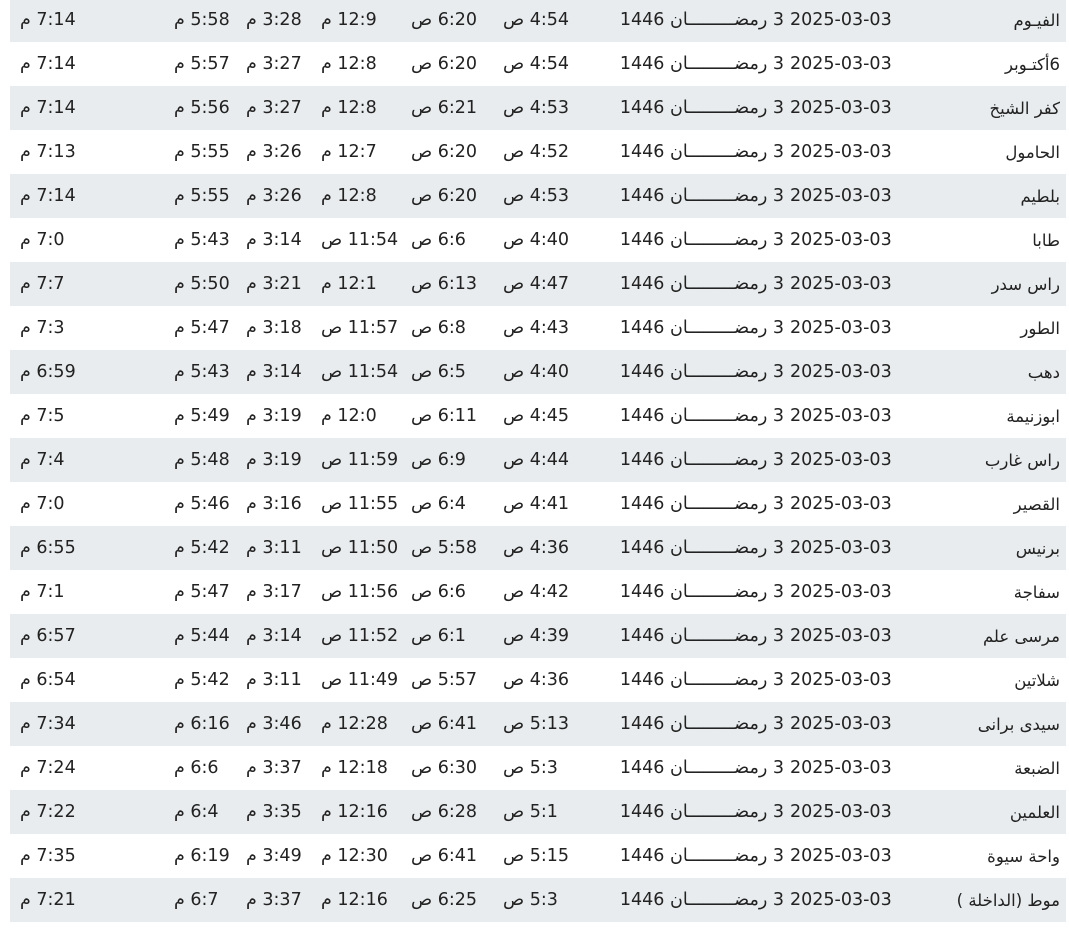 The height and width of the screenshot is (933, 1069). I want to click on asr-time-cell: 3:27 م, so click(274, 108).